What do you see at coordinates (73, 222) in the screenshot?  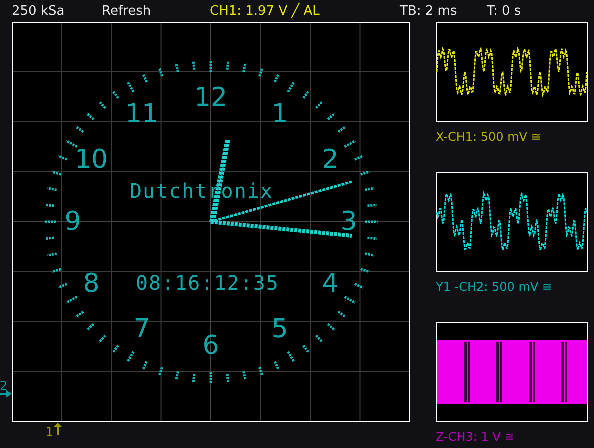 I see `clock-numeral: 9` at bounding box center [73, 222].